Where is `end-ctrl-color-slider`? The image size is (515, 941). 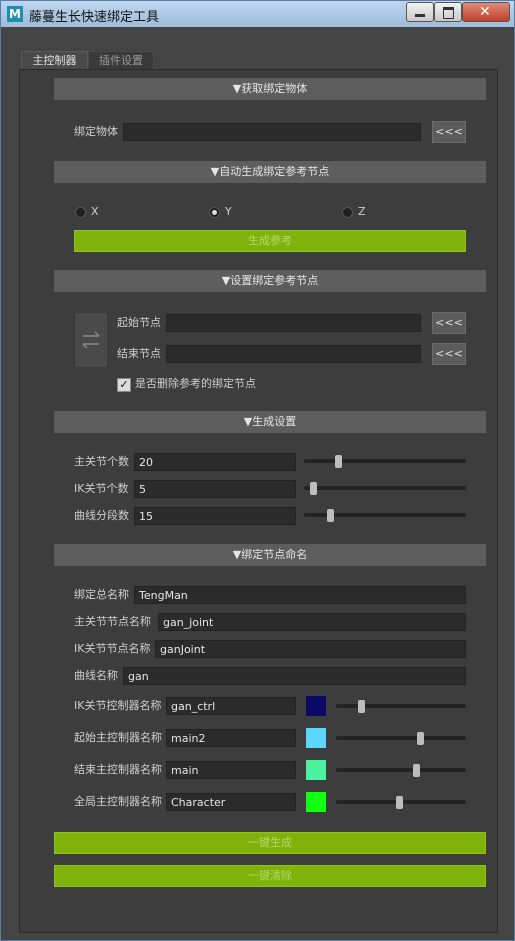 end-ctrl-color-slider is located at coordinates (401, 770).